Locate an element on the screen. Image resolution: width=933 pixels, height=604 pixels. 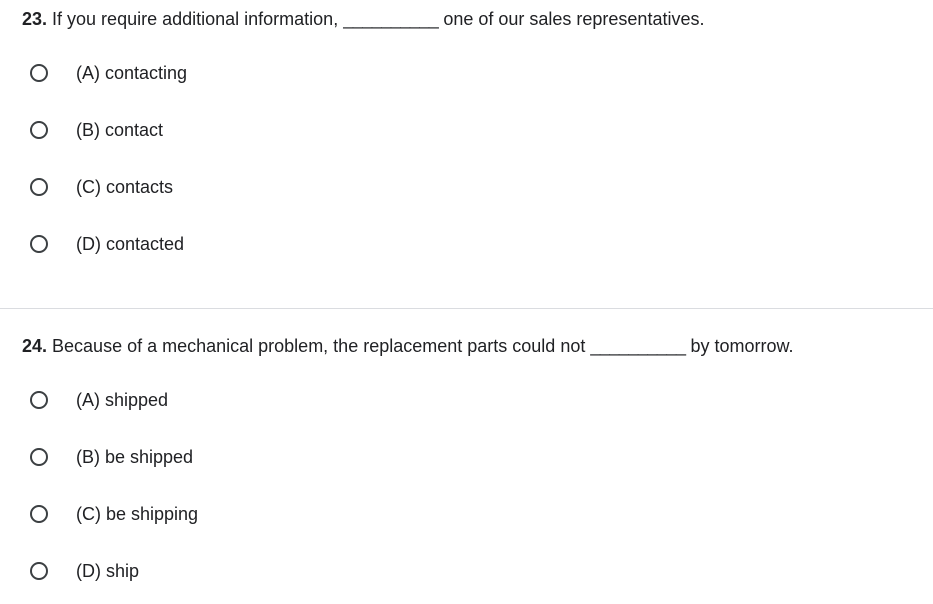
option-d: (D) ship is located at coordinates (84, 571).